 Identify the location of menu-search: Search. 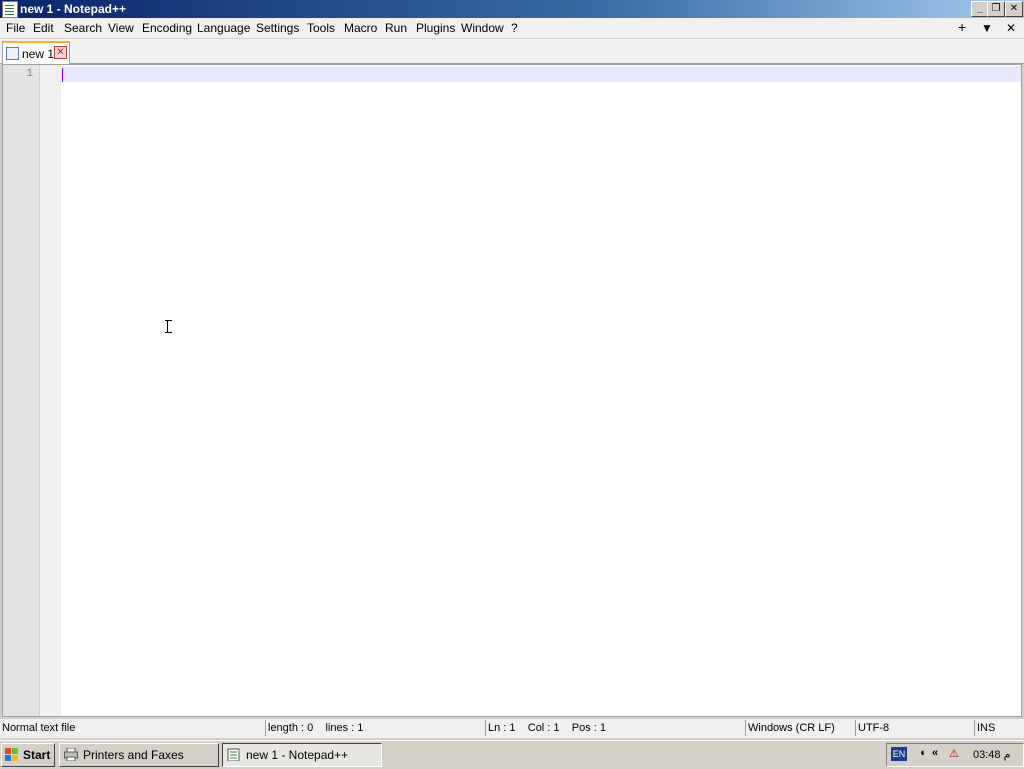
(83, 28).